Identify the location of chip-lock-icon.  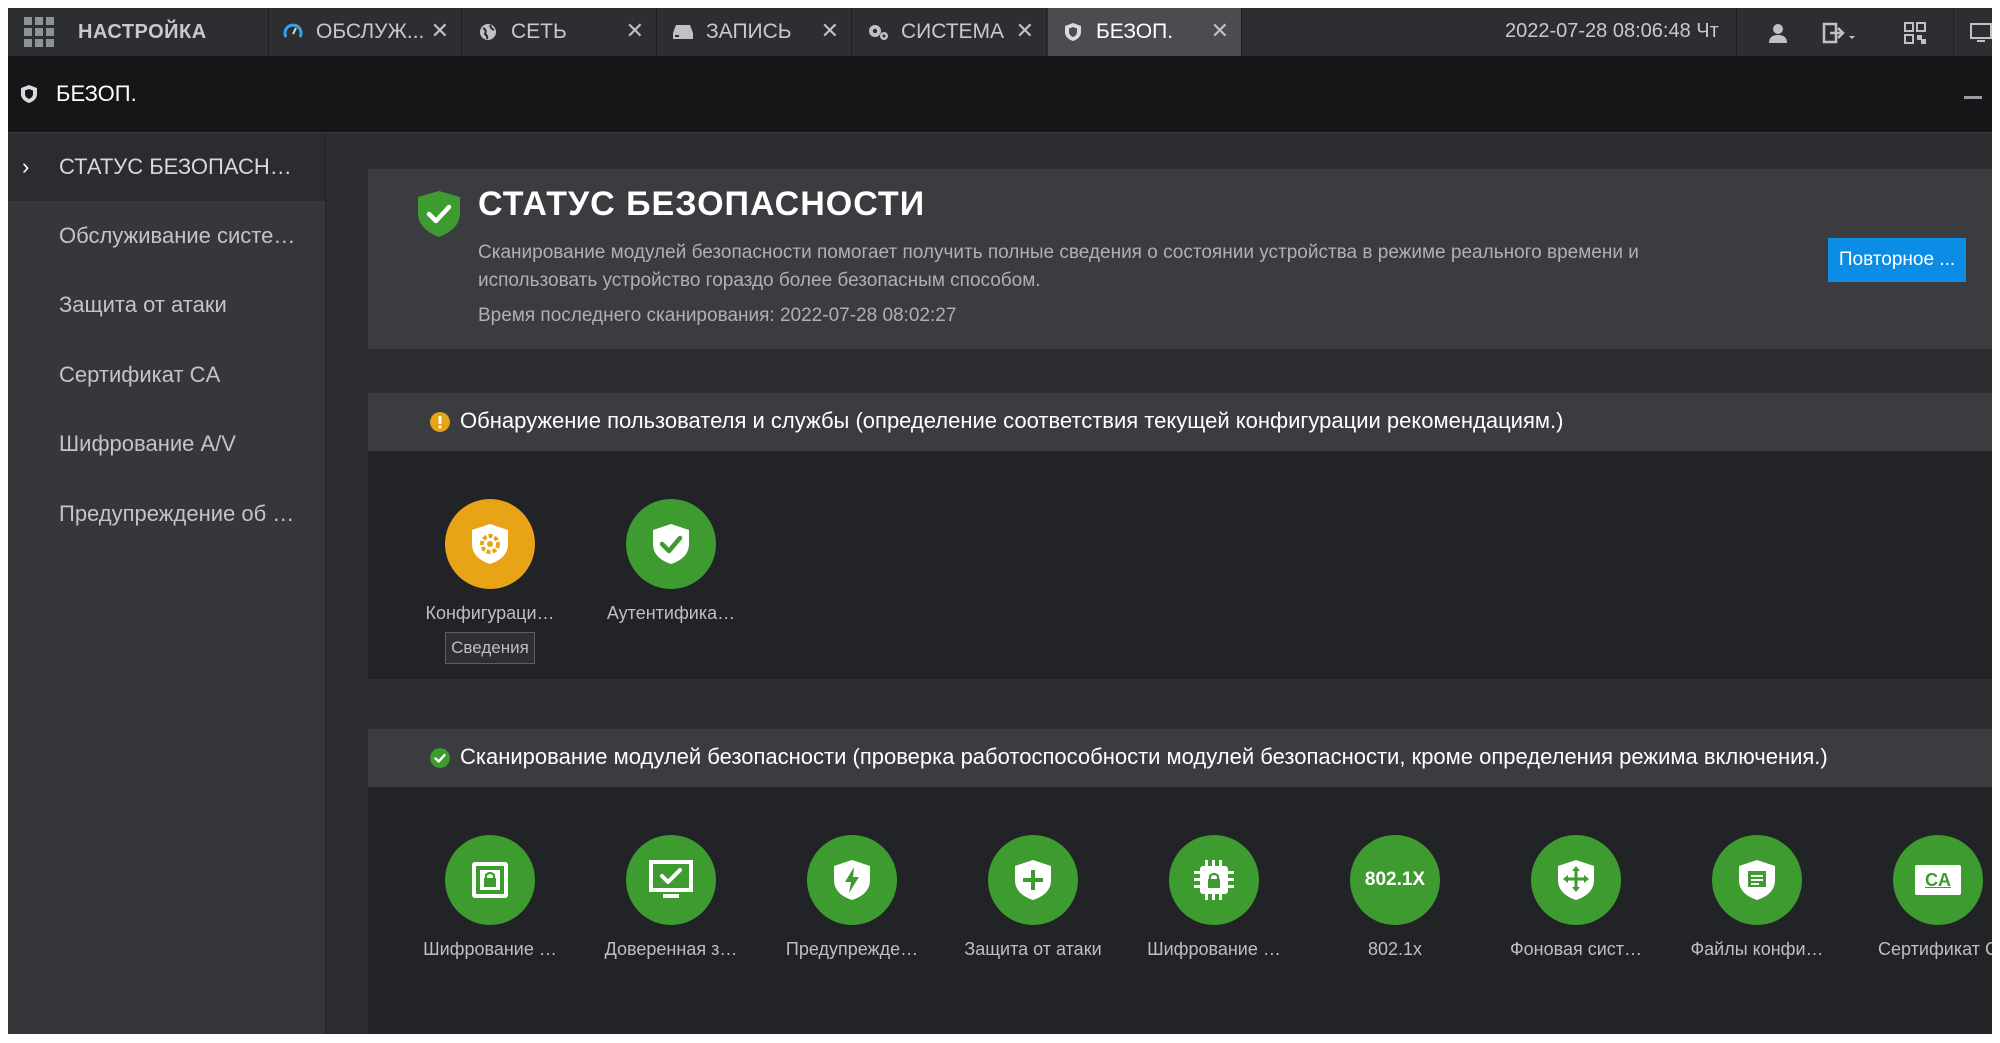
(1214, 880).